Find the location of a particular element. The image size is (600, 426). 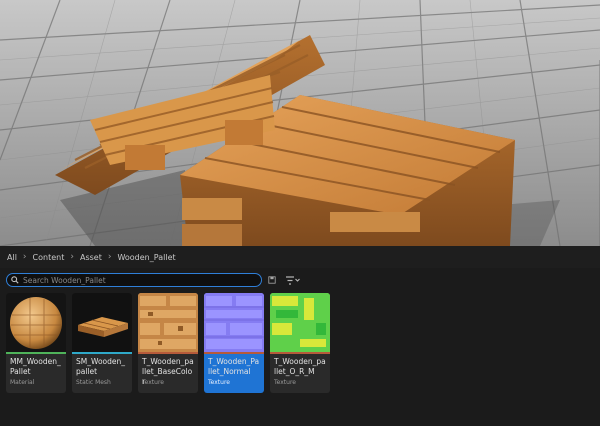

basecolor-thumbnail is located at coordinates (168, 322).